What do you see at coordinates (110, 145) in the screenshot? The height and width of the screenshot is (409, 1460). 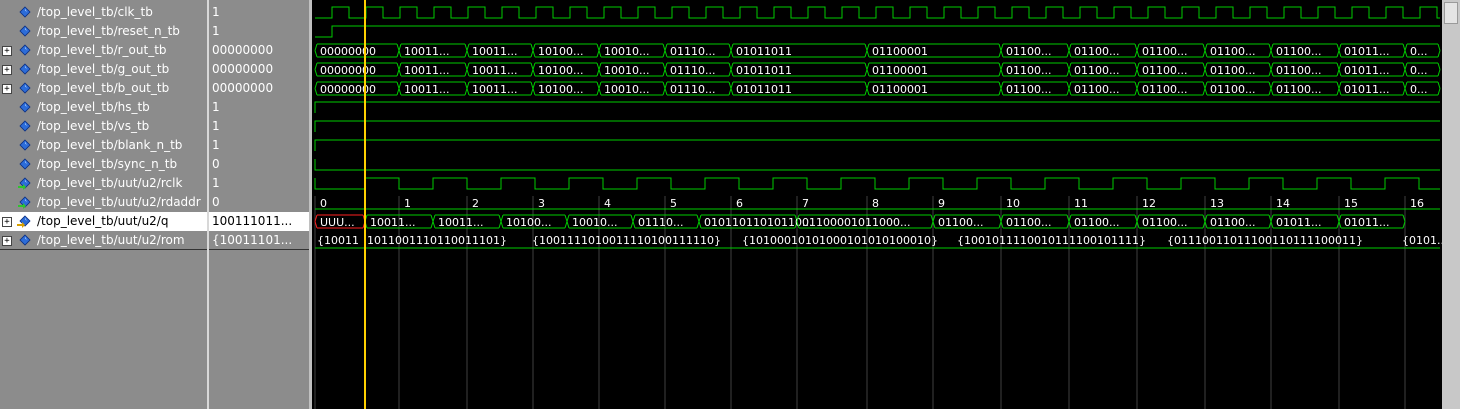 I see `signal-name: /top_level_tb/blank_n_tb` at bounding box center [110, 145].